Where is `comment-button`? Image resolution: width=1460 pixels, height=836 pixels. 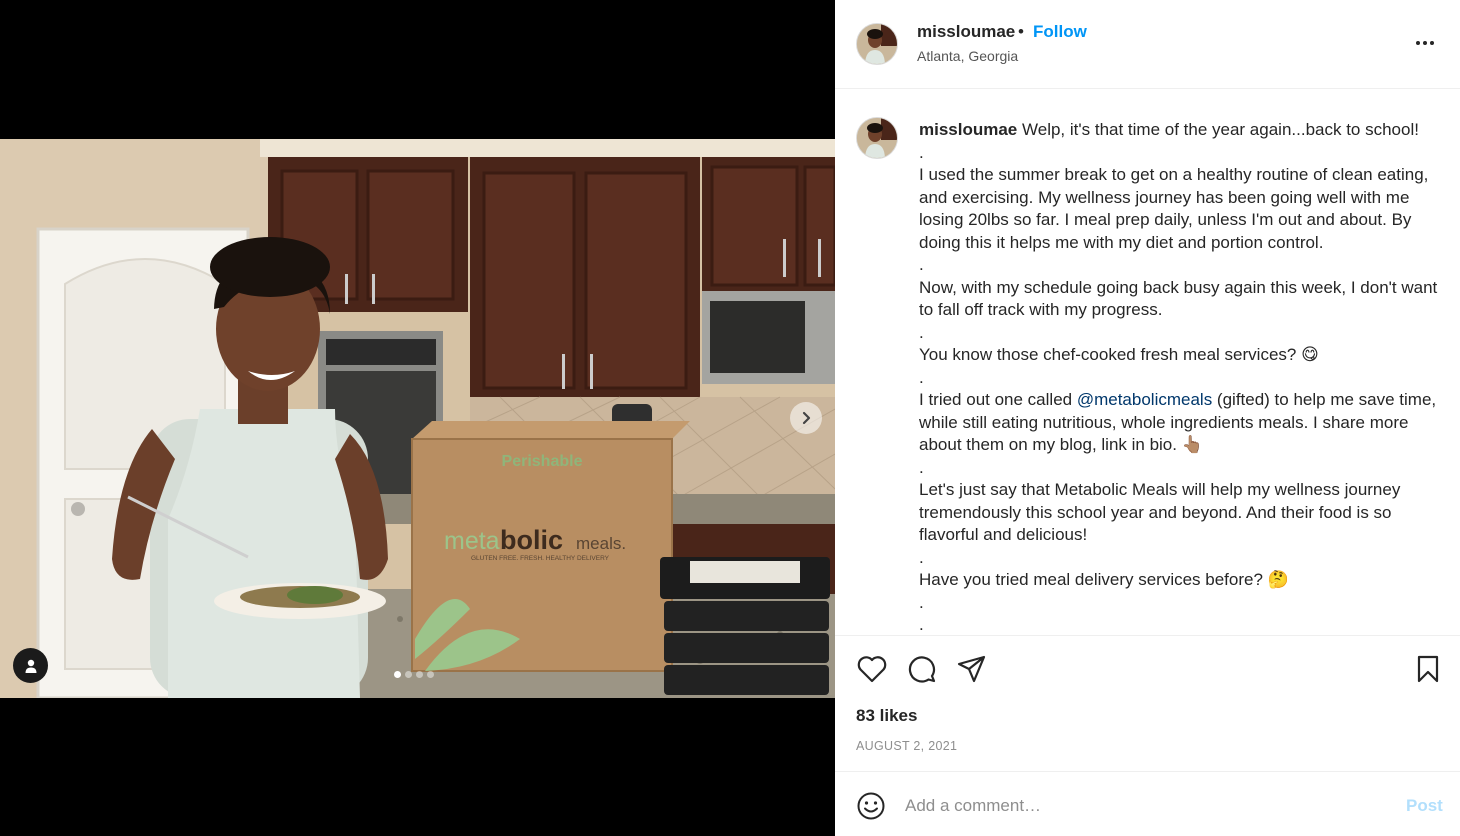 comment-button is located at coordinates (922, 669).